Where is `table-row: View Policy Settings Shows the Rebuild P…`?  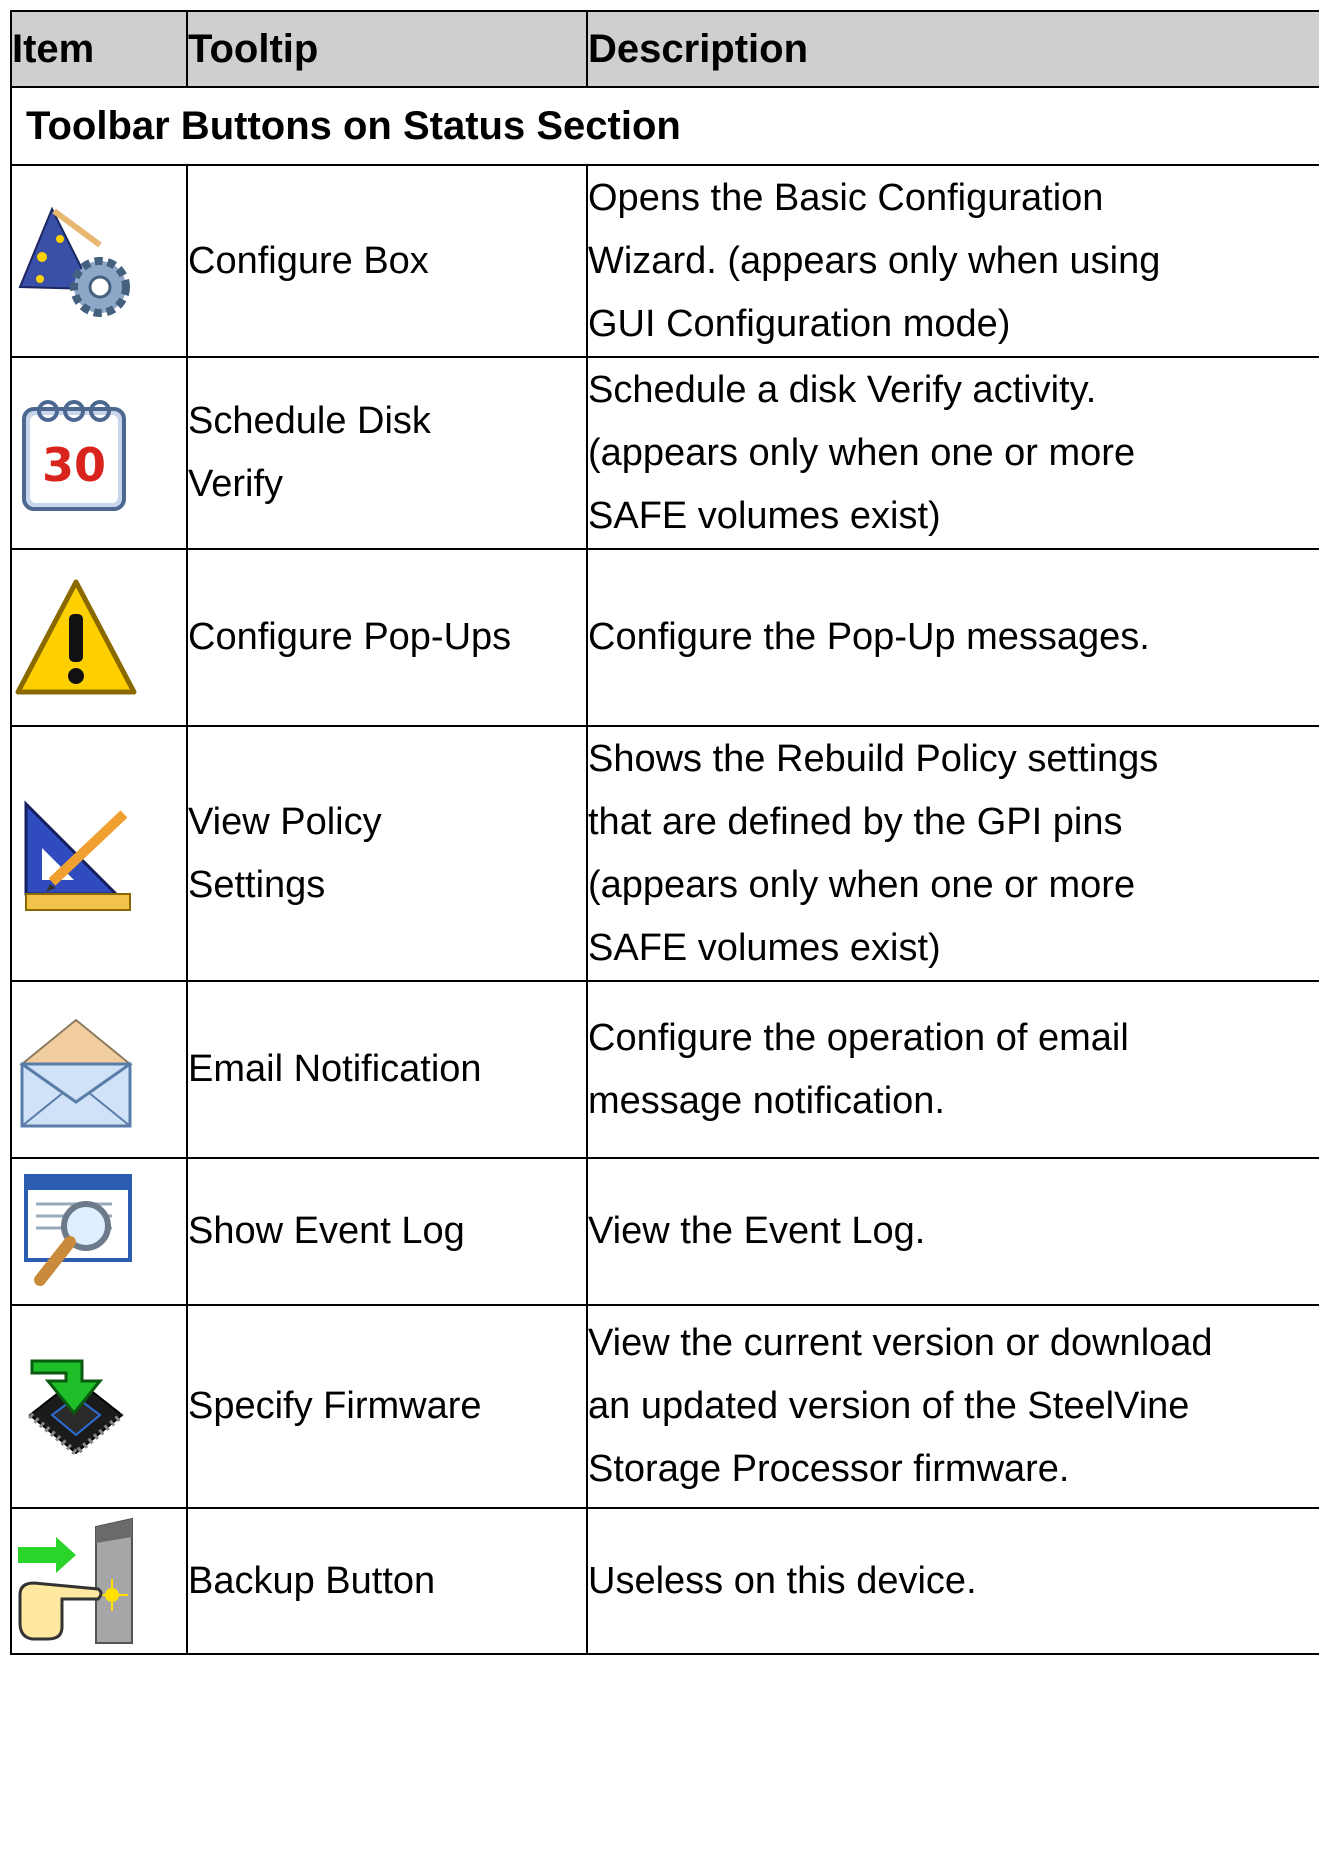 table-row: View Policy Settings Shows the Rebuild P… is located at coordinates (664, 853).